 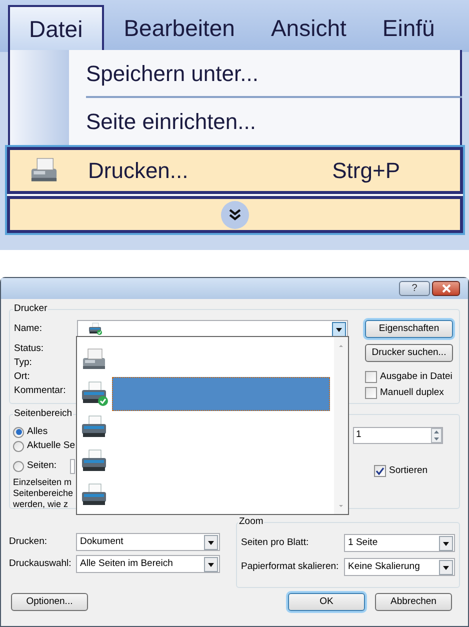 I want to click on shortcut-label: Strg+P, so click(x=366, y=171).